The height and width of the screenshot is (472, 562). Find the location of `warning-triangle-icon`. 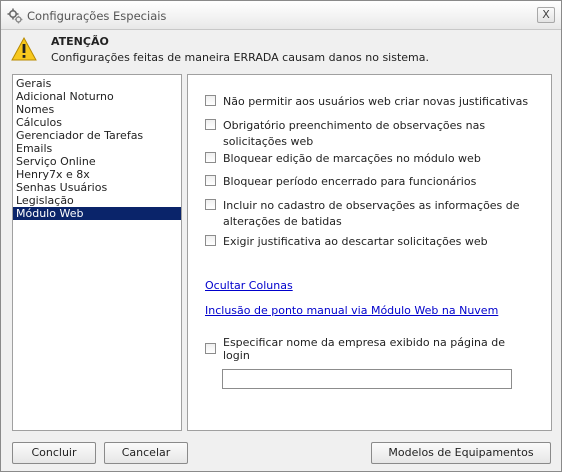

warning-triangle-icon is located at coordinates (24, 49).